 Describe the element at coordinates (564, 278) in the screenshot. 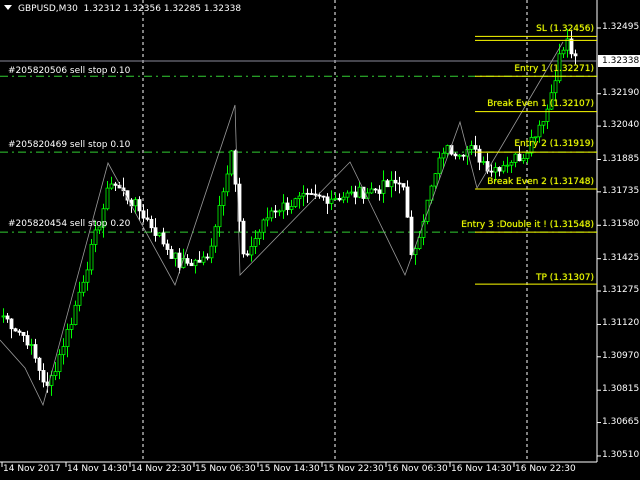

I see `level-label-tp: TP (1.31307)` at that location.